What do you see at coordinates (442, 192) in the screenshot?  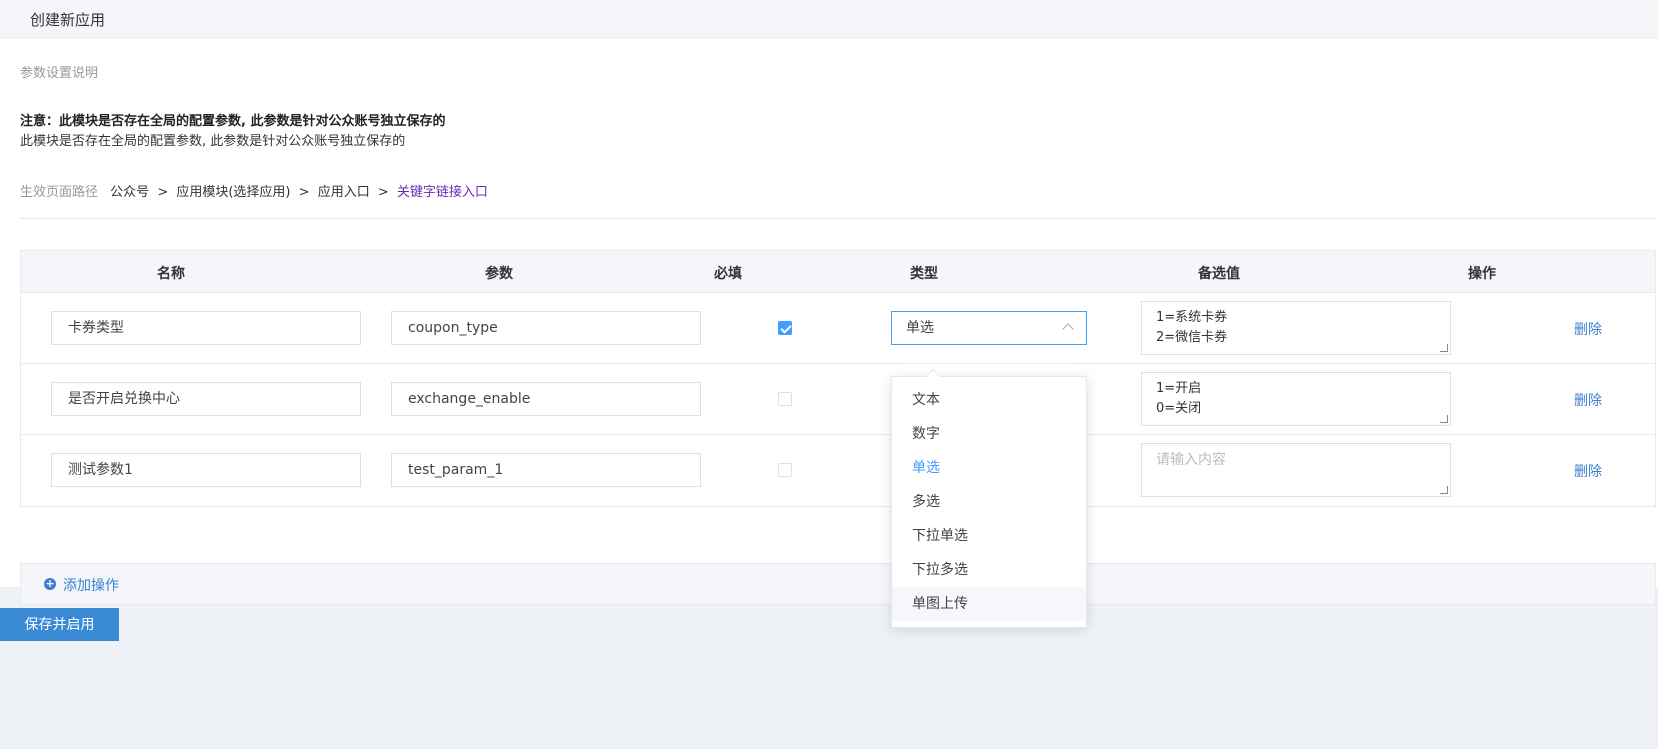 I see `breadcrumb-current: 关键字链接入口` at bounding box center [442, 192].